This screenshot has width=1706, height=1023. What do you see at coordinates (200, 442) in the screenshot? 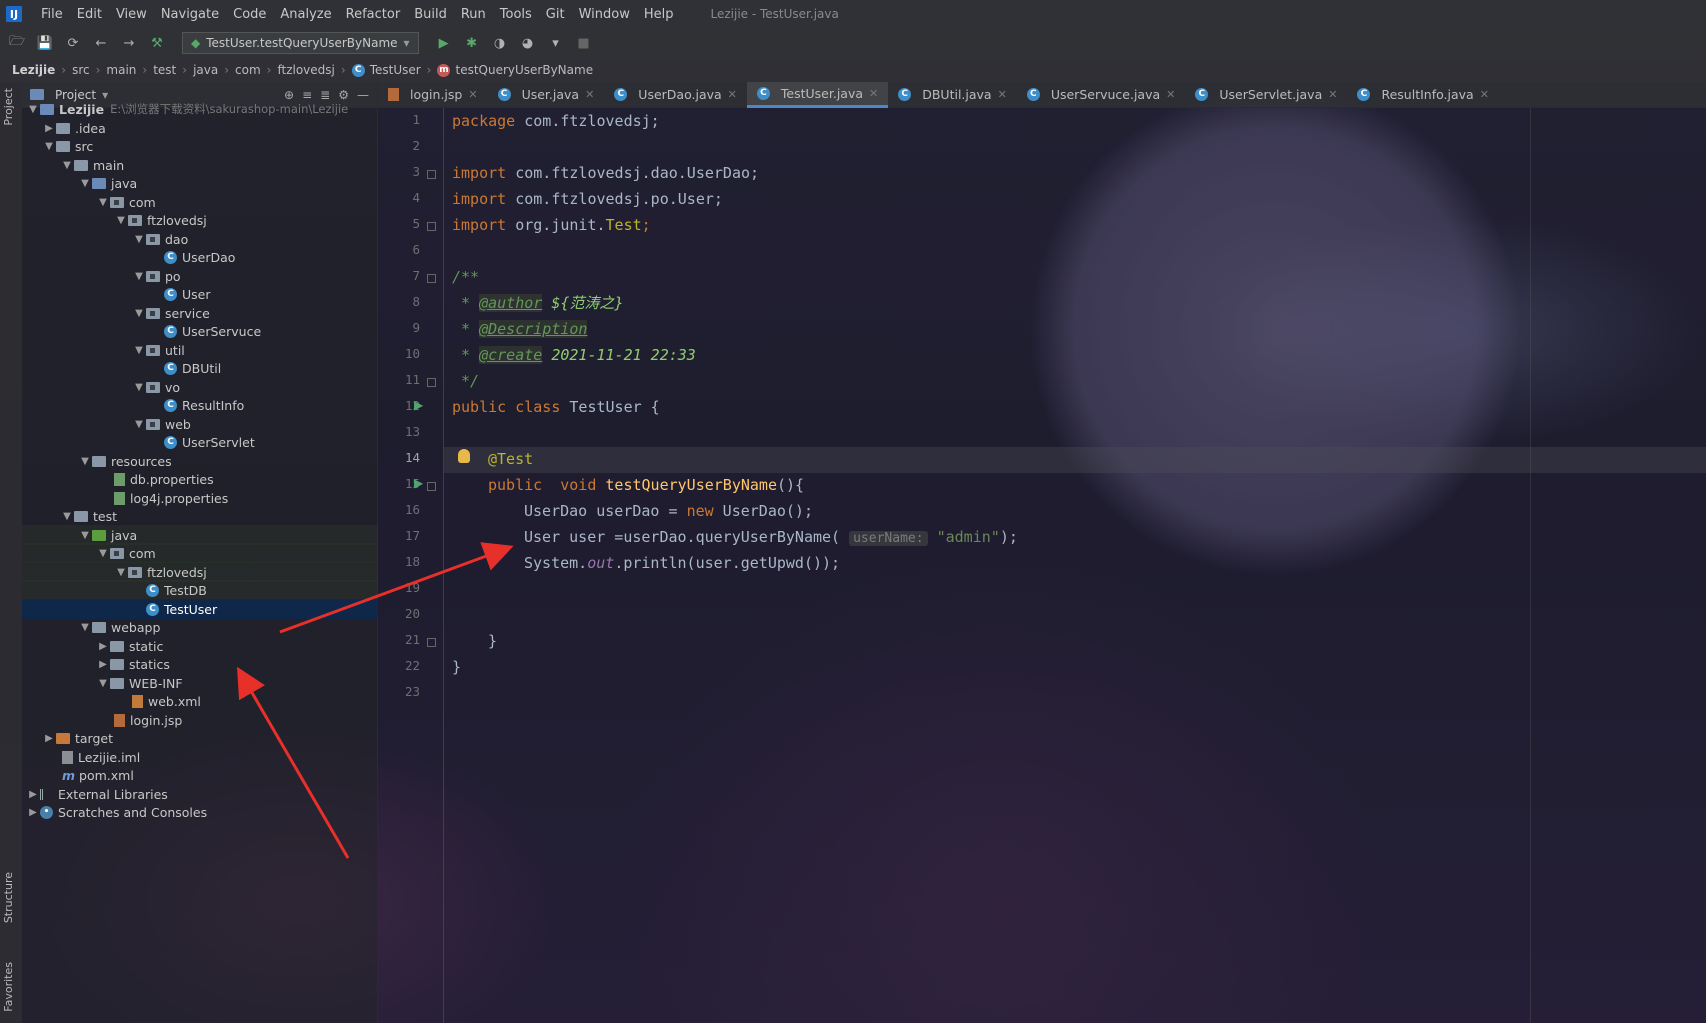
I see `tree-item-userservlet: C UserServlet` at bounding box center [200, 442].